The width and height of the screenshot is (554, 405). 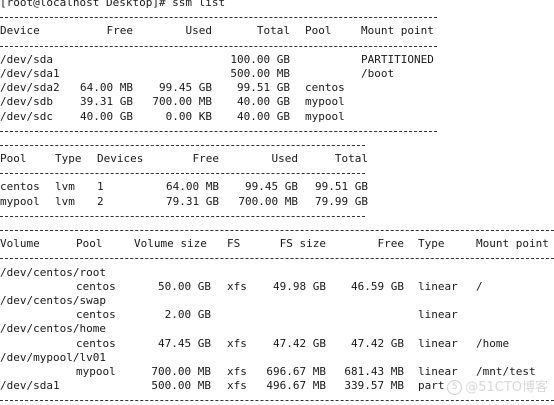 What do you see at coordinates (277, 258) in the screenshot?
I see `volume-table-header-rule` at bounding box center [277, 258].